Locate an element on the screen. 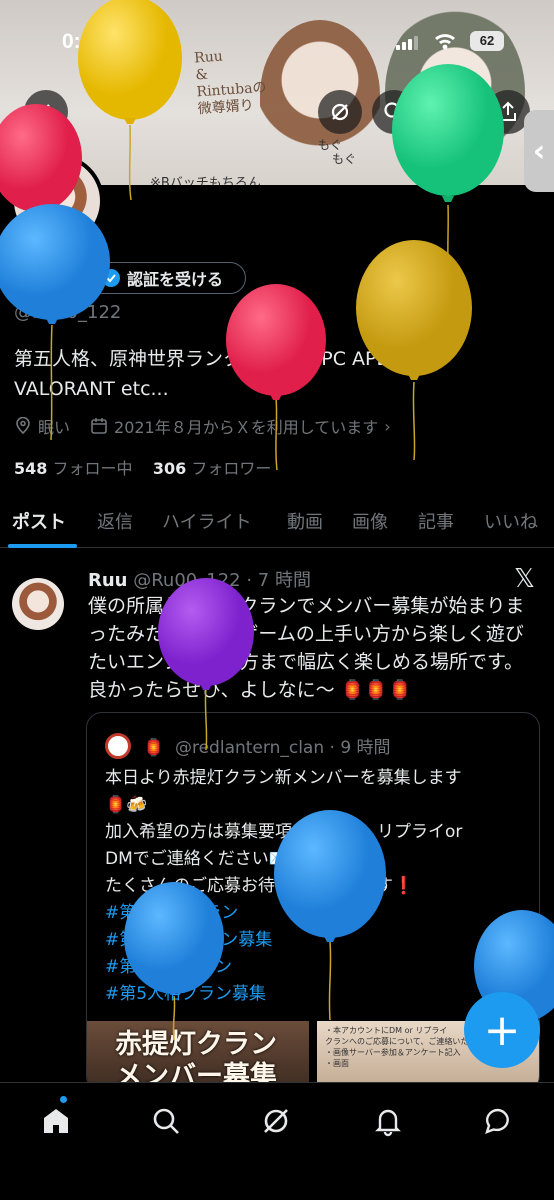  tab-replies: 返信 is located at coordinates (115, 521).